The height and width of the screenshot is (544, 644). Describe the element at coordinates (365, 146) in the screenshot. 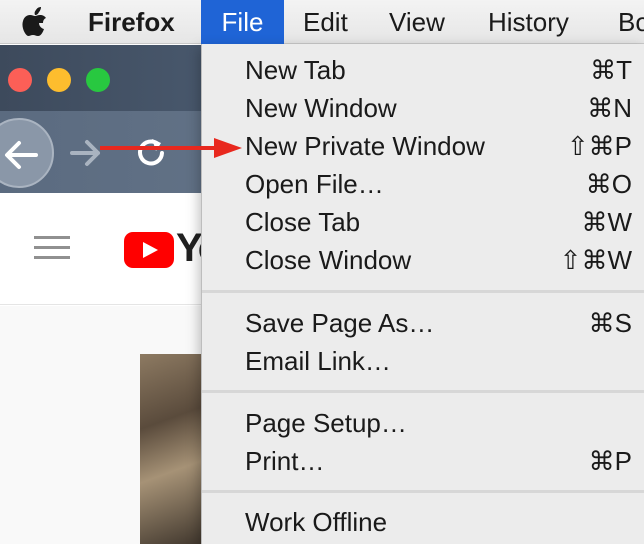

I see `menu-item-label: New Private Window` at that location.